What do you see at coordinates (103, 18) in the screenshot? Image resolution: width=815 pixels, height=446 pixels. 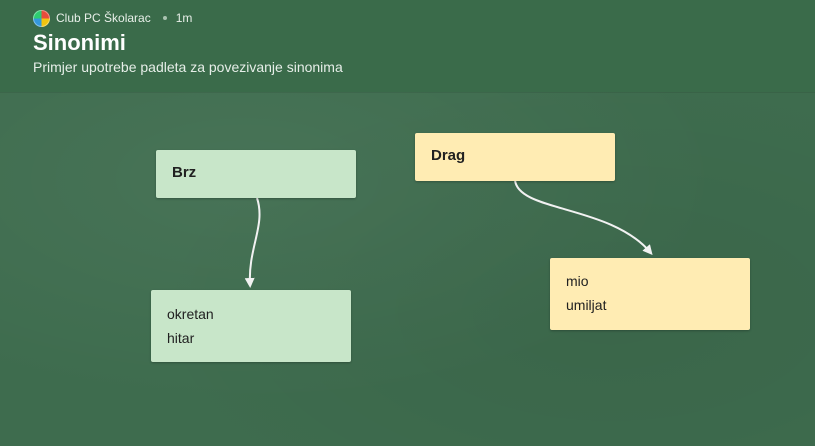 I see `author-name: Club PC Školarac` at bounding box center [103, 18].